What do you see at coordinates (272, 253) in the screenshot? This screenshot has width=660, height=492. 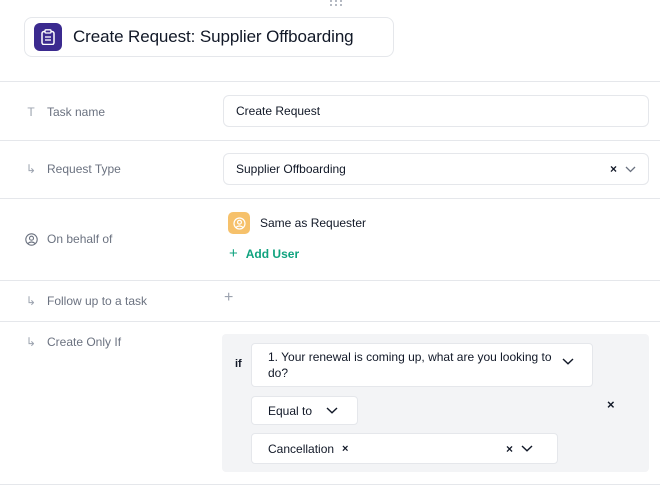 I see `add-user-label: Add User` at bounding box center [272, 253].